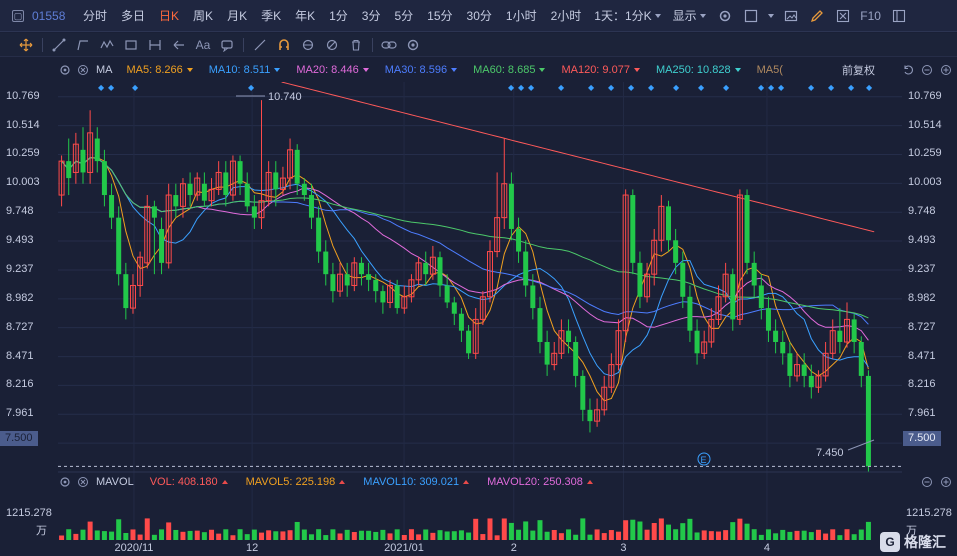 This screenshot has height=556, width=957. I want to click on tab-period-13: 2小时, so click(566, 16).